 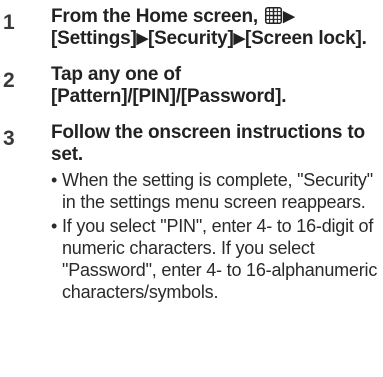 I want to click on apps-grid-icon, so click(x=274, y=15).